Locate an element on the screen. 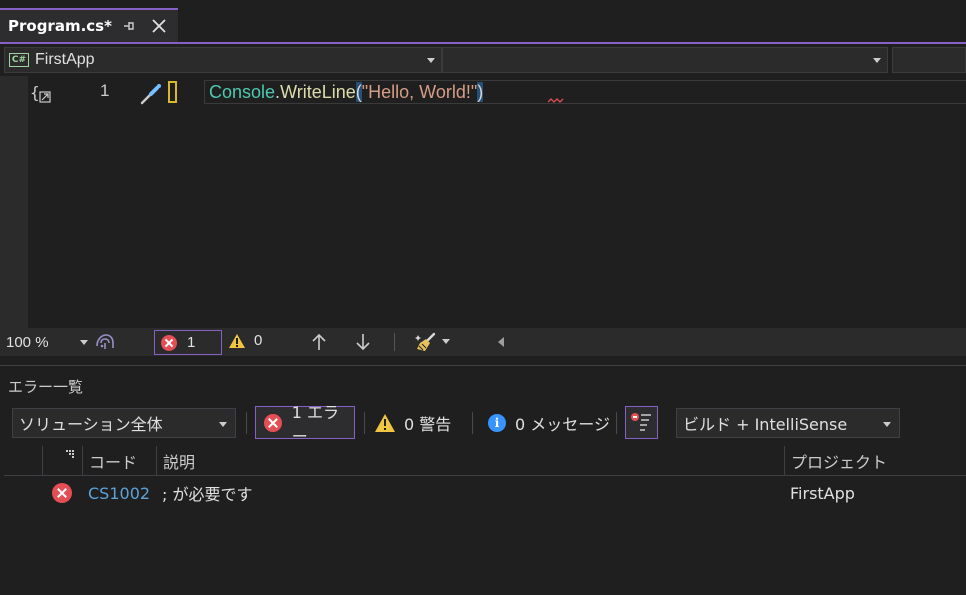 Image resolution: width=966 pixels, height=595 pixels. change-tracking-marker is located at coordinates (172, 92).